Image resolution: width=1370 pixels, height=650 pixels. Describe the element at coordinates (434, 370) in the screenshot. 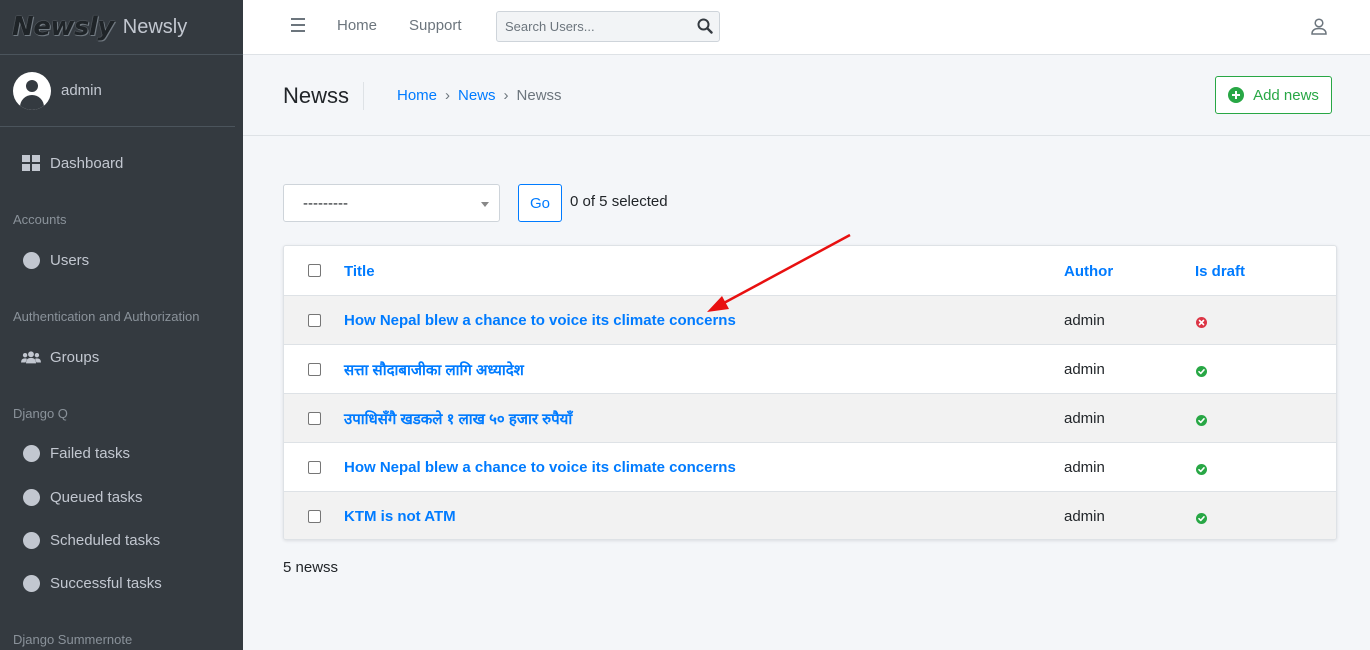

I see `news-title-link: सत्ता सौदाबाजीका लागि अध्यादेश` at that location.